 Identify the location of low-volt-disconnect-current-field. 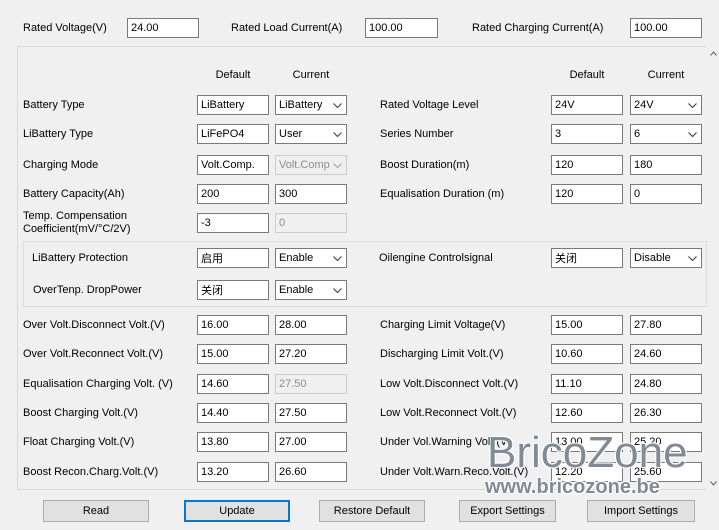
(666, 384).